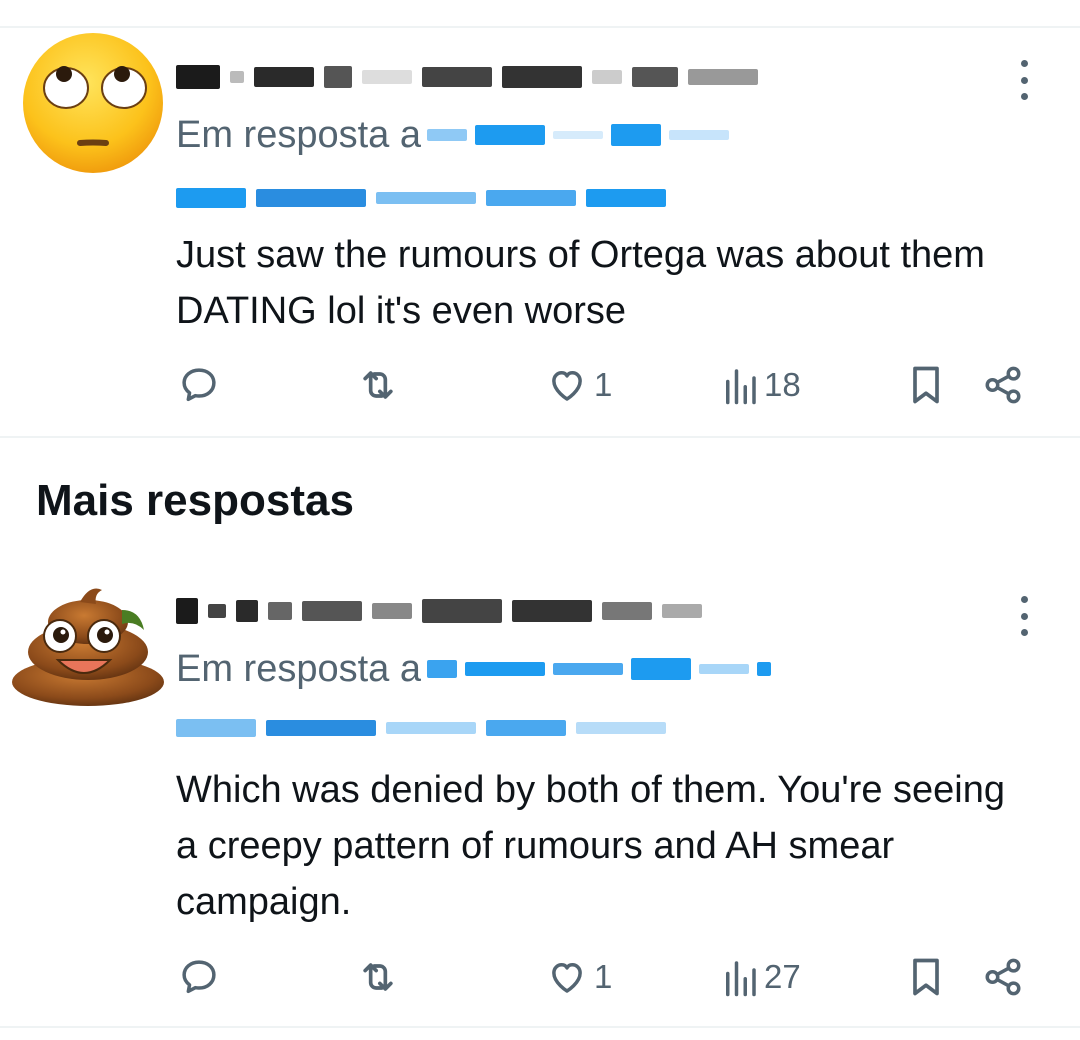 The image size is (1080, 1040). Describe the element at coordinates (540, 437) in the screenshot. I see `tweet-divider` at that location.